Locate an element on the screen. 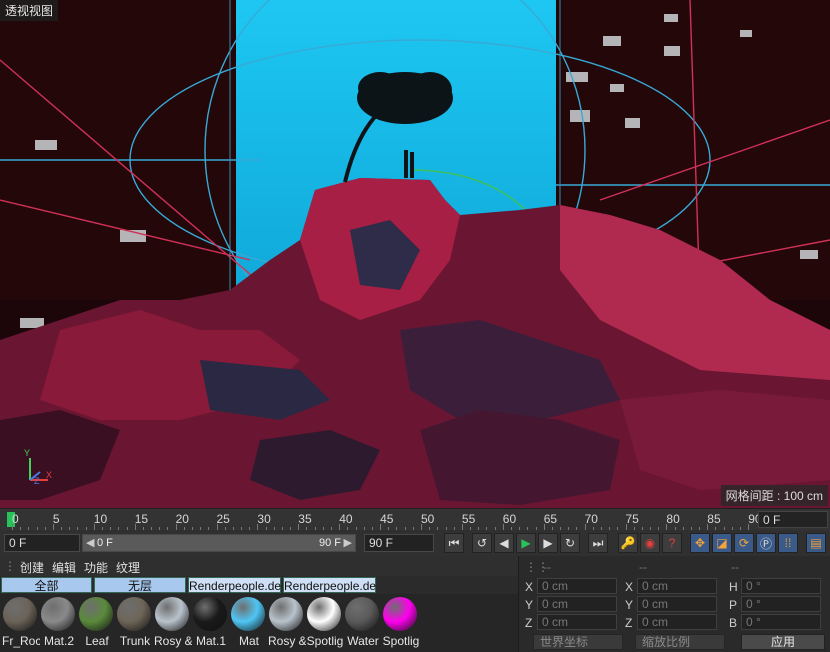 The height and width of the screenshot is (652, 830). material-item: Mat is located at coordinates (248, 623).